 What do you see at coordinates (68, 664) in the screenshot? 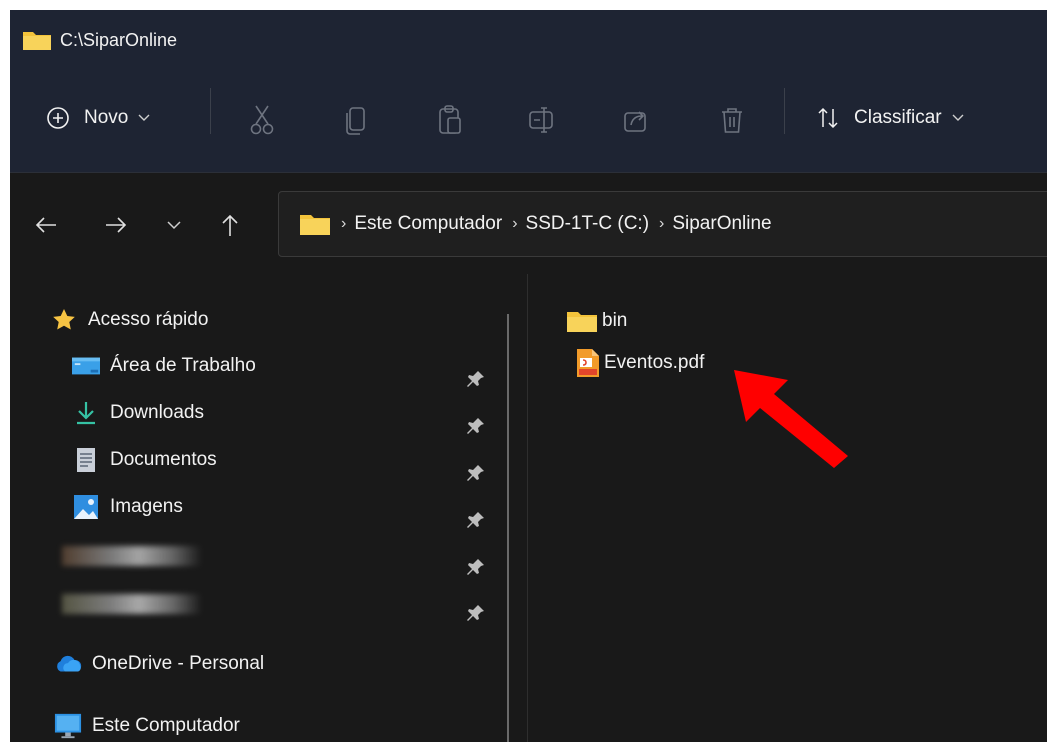
I see `cloud-icon` at bounding box center [68, 664].